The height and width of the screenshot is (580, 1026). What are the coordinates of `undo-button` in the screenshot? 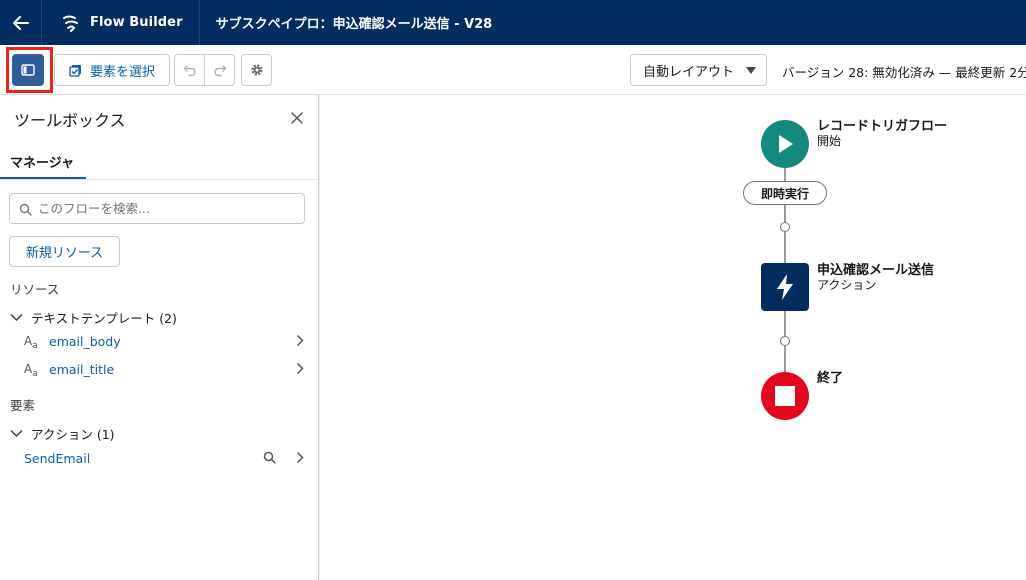 It's located at (189, 70).